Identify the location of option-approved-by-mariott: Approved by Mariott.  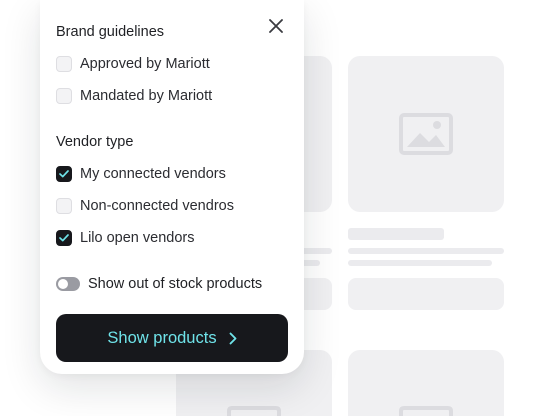
(172, 64).